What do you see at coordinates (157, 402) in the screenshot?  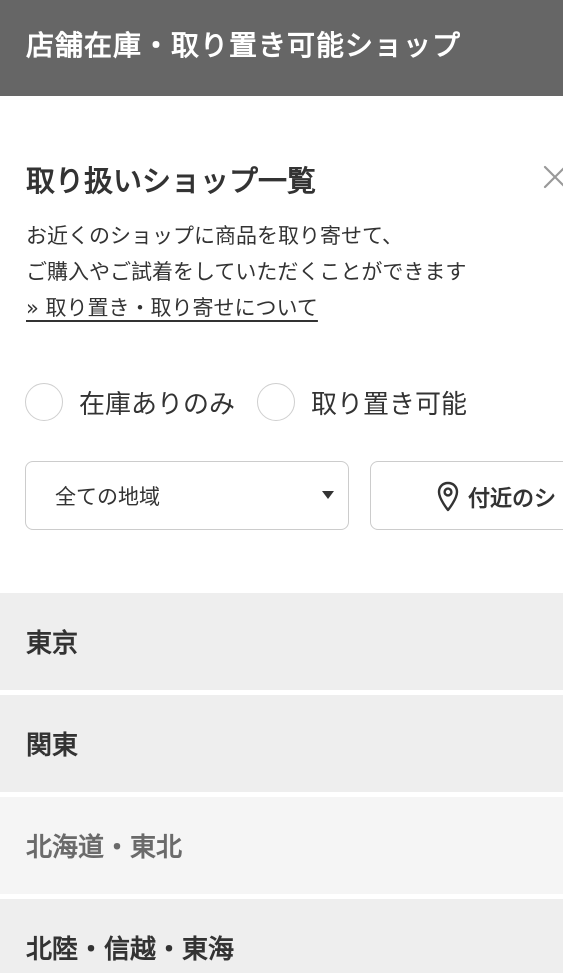 I see `in-stock-only-label: 在庫ありのみ` at bounding box center [157, 402].